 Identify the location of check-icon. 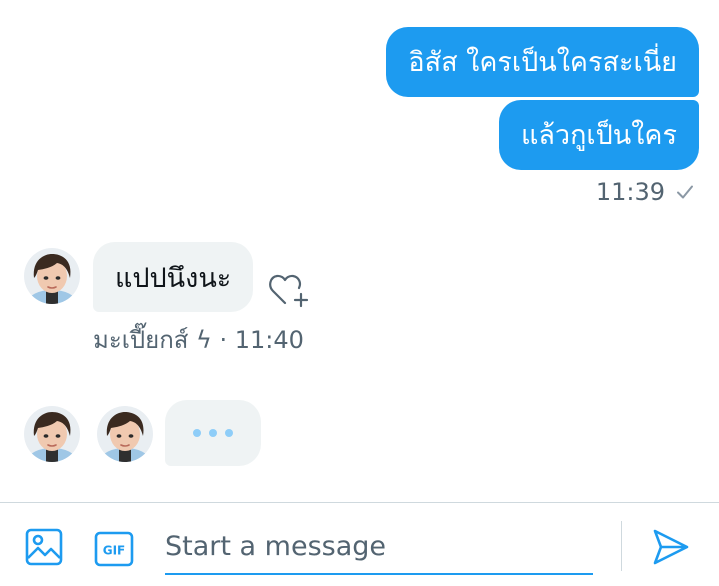
(685, 192).